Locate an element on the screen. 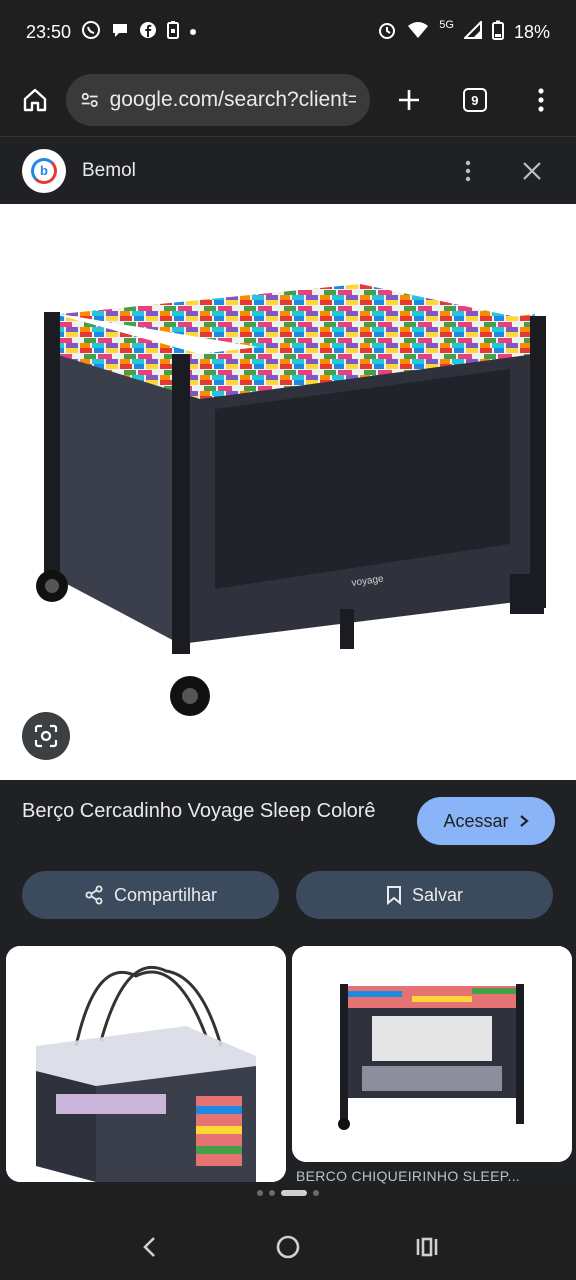  share-label: Compartilhar is located at coordinates (165, 894).